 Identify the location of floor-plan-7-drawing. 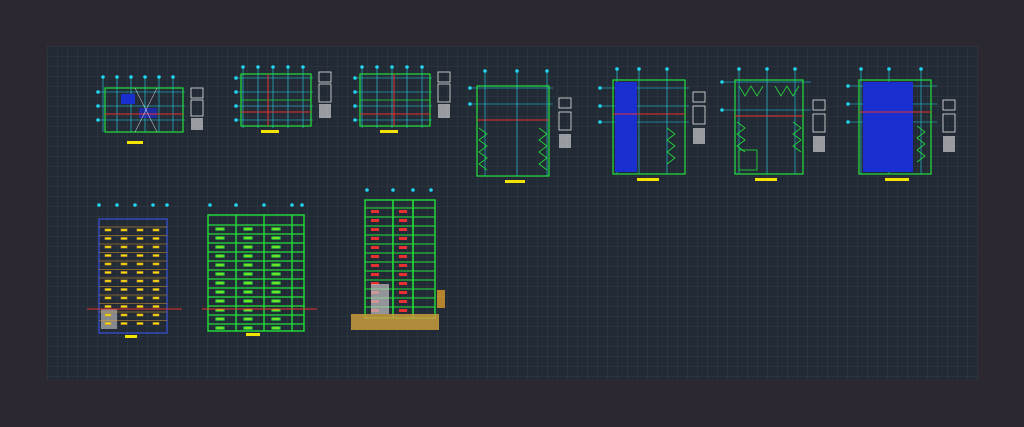
(901, 124).